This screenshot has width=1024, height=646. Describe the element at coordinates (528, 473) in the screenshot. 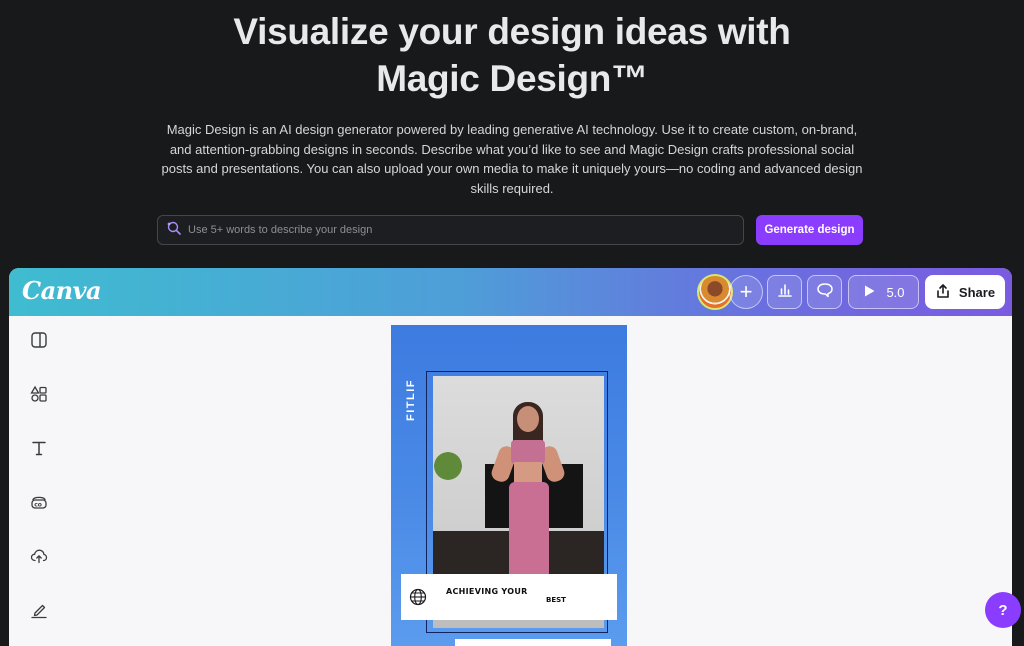

I see `photo-person-torso` at that location.